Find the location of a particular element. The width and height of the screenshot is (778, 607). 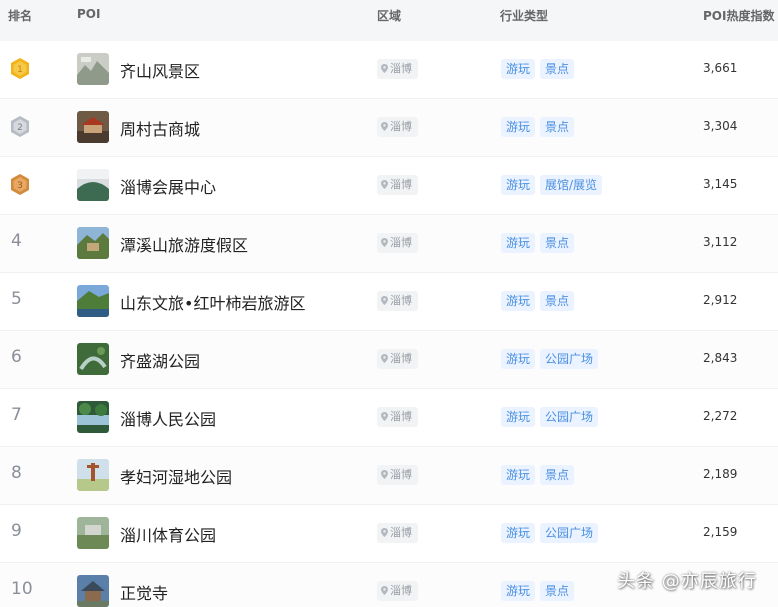

table-row: 4 潭溪山旅游度假区 淄博 游玩 景点 3,112 is located at coordinates (389, 244).